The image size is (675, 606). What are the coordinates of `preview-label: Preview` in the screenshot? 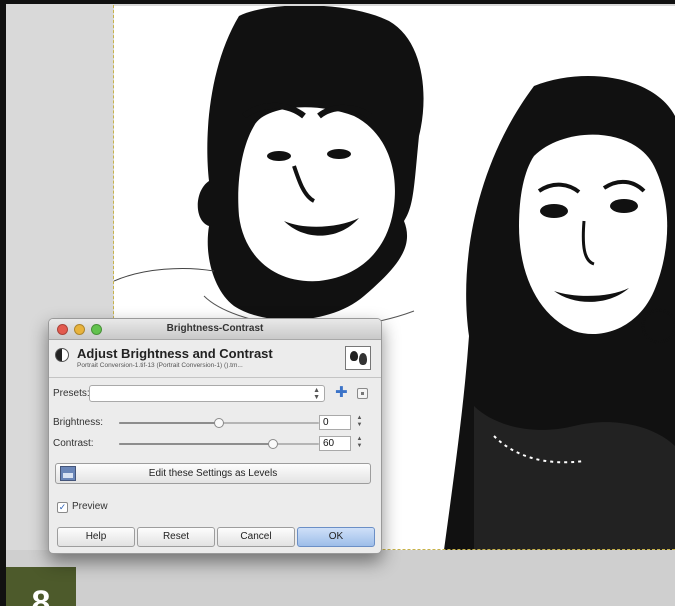 It's located at (90, 506).